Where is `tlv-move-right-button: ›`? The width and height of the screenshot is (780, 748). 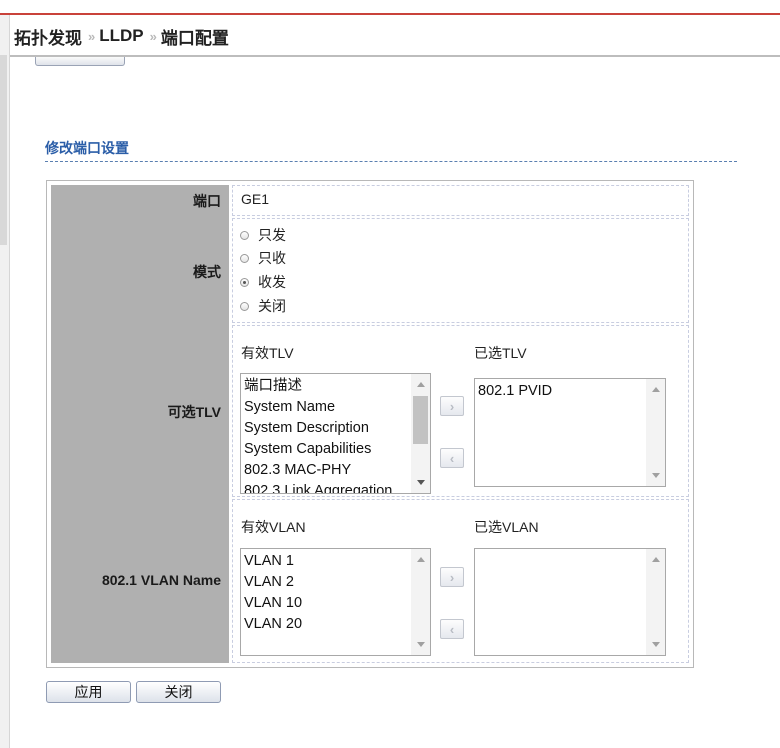 tlv-move-right-button: › is located at coordinates (452, 406).